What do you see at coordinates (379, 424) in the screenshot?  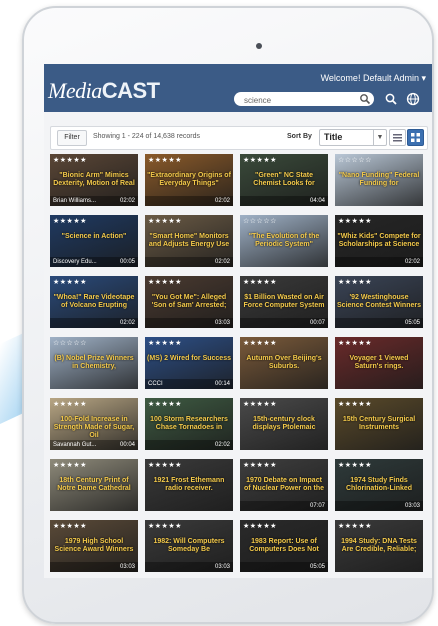 I see `media-tile: ★★★★★ 15th Century Surgical Instruments` at bounding box center [379, 424].